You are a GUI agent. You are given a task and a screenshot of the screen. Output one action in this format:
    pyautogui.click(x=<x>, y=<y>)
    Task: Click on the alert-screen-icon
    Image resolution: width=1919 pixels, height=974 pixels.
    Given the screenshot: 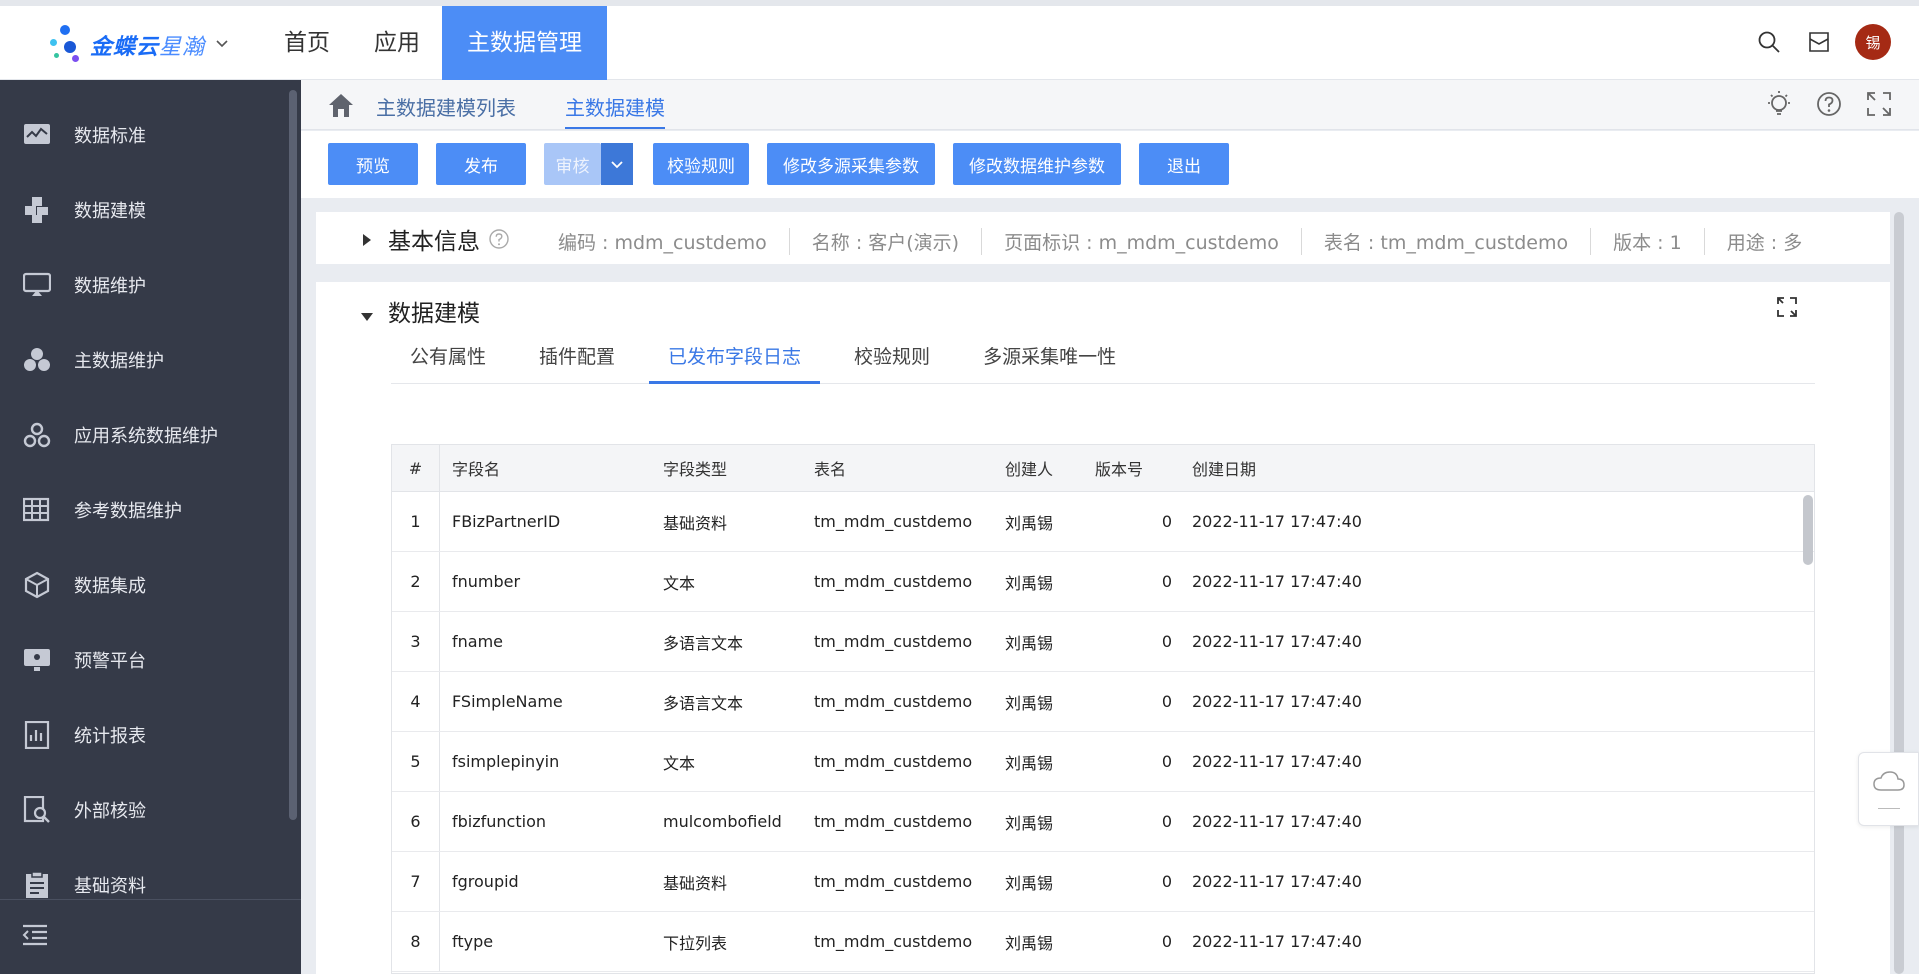 What is the action you would take?
    pyautogui.click(x=37, y=660)
    